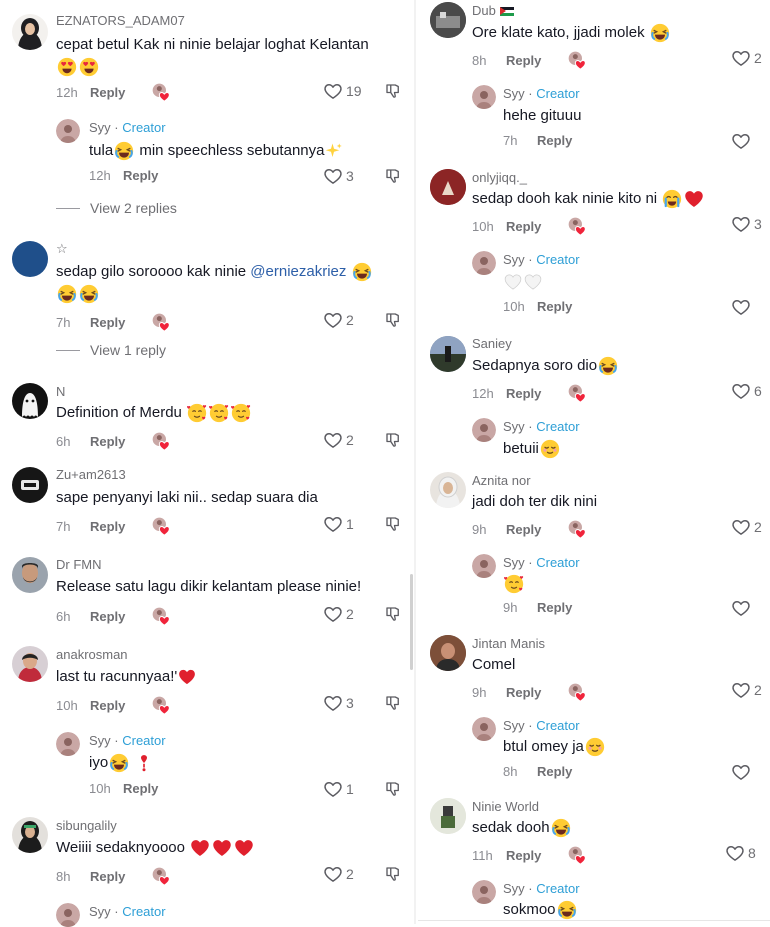 This screenshot has width=770, height=927. Describe the element at coordinates (60, 391) in the screenshot. I see `comment-username: N` at that location.